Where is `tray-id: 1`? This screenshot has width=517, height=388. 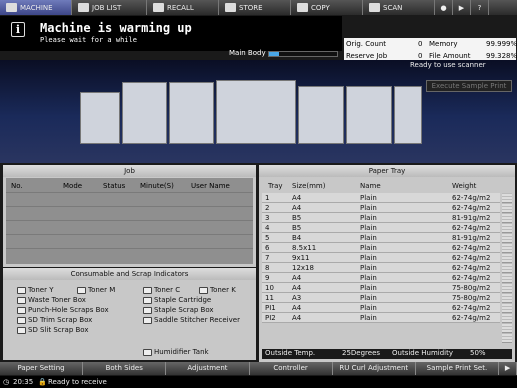
tray-id: 1 is located at coordinates (267, 197).